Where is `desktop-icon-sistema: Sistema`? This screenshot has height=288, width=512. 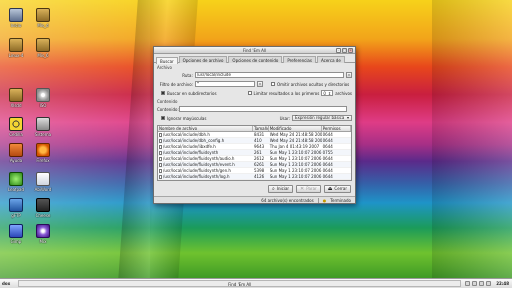
desktop-icon-sistema: Sistema is located at coordinates (43, 127).